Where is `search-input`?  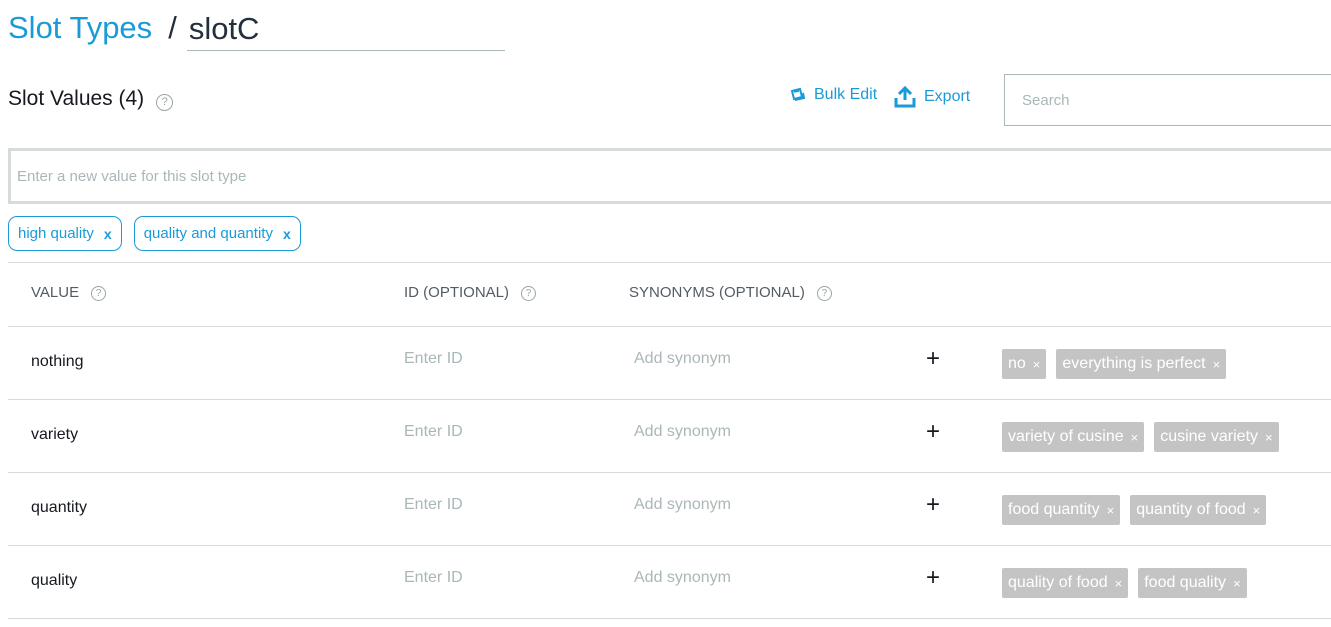 search-input is located at coordinates (1167, 100).